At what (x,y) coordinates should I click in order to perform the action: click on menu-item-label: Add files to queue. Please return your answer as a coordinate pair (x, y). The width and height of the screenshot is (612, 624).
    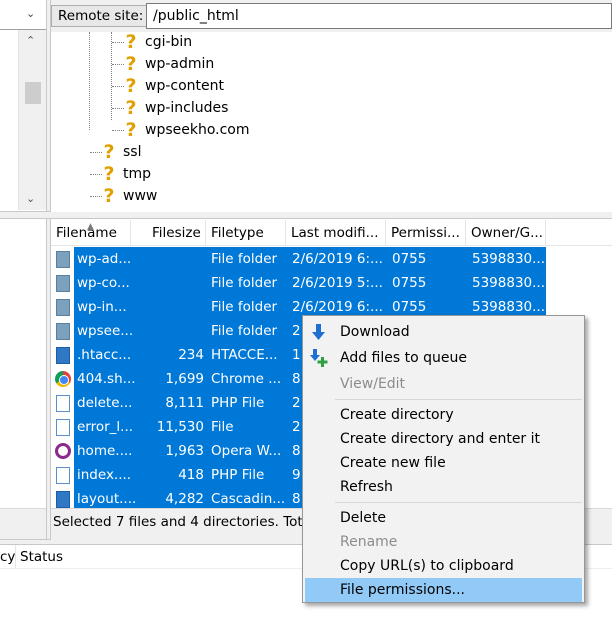
    Looking at the image, I should click on (403, 358).